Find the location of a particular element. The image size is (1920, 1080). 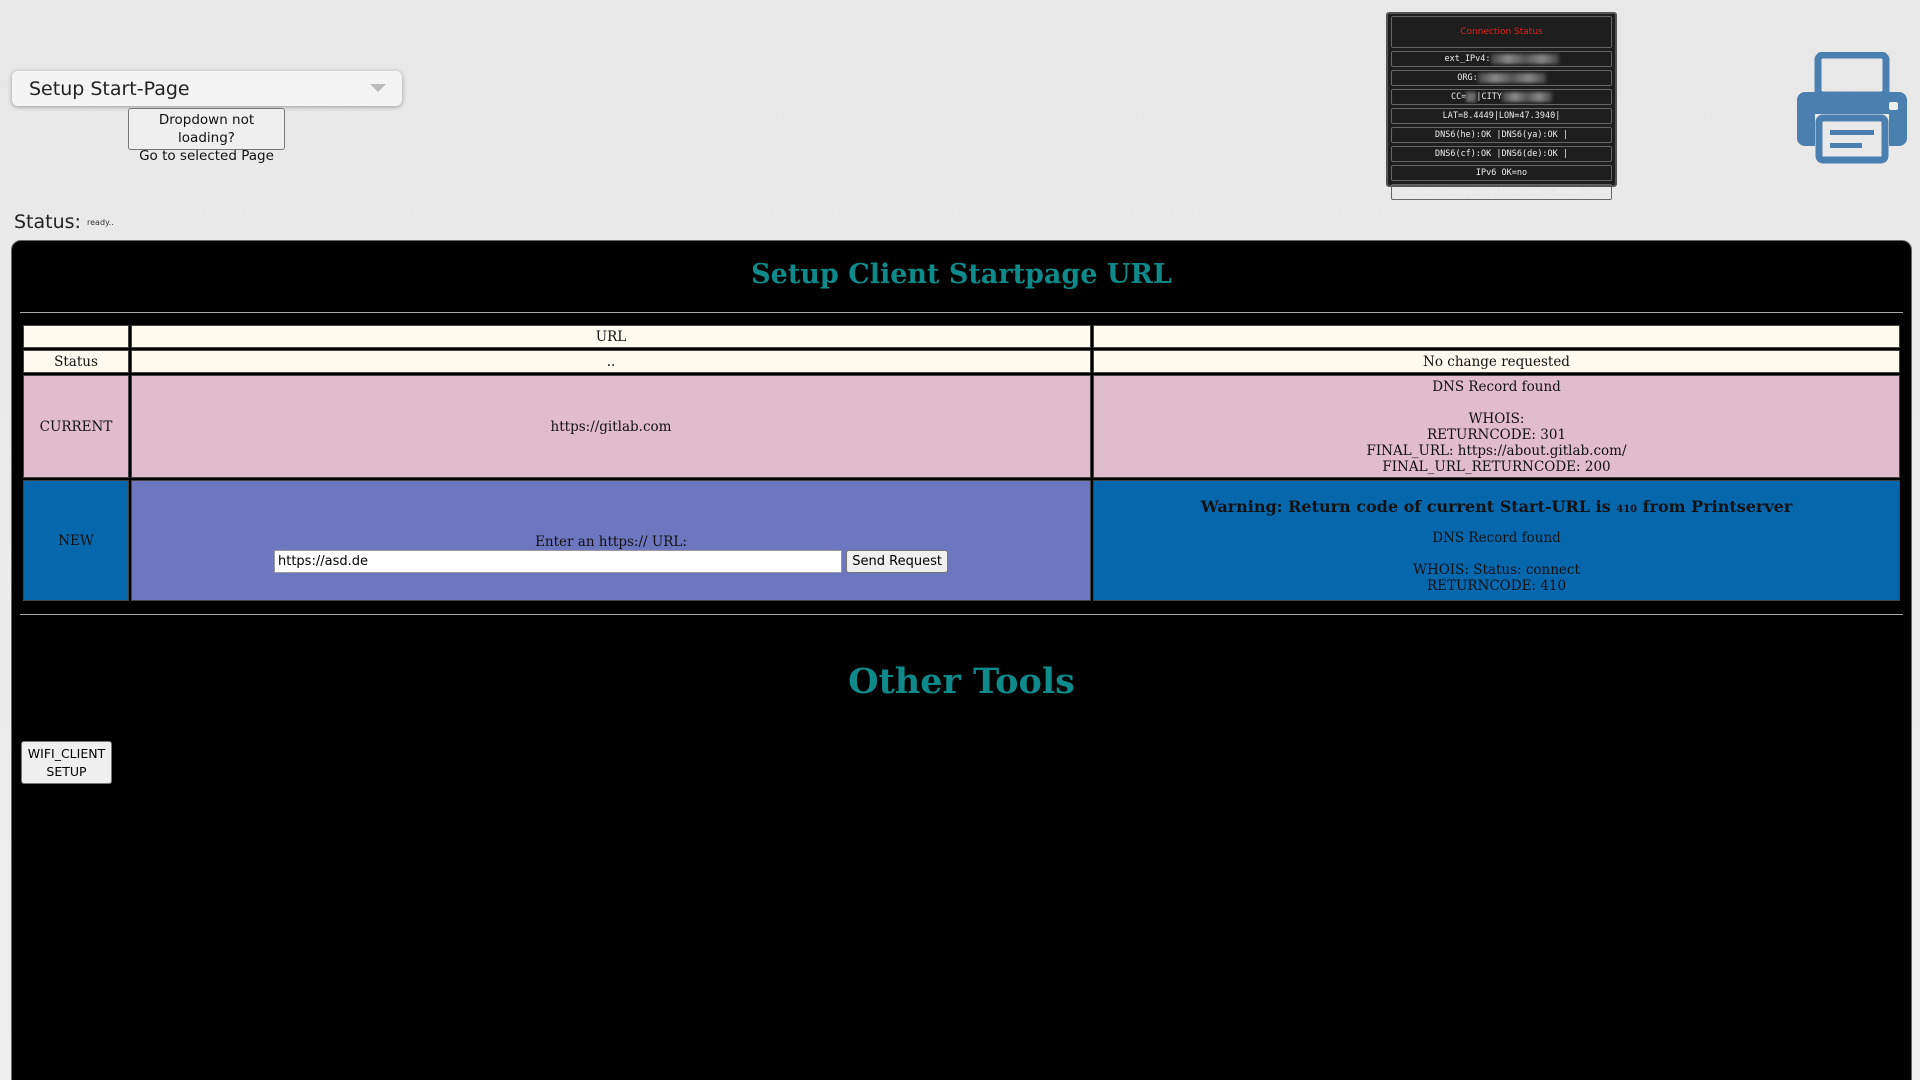

page-select-value: Setup Start-Page is located at coordinates (109, 88).